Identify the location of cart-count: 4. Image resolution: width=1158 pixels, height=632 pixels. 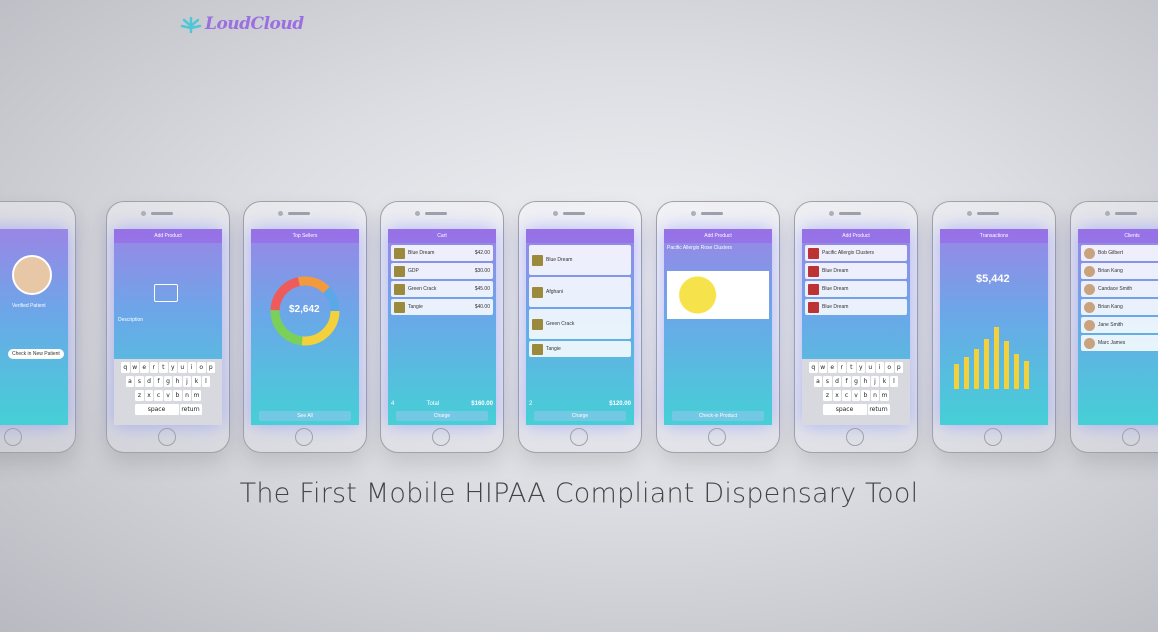
(393, 404).